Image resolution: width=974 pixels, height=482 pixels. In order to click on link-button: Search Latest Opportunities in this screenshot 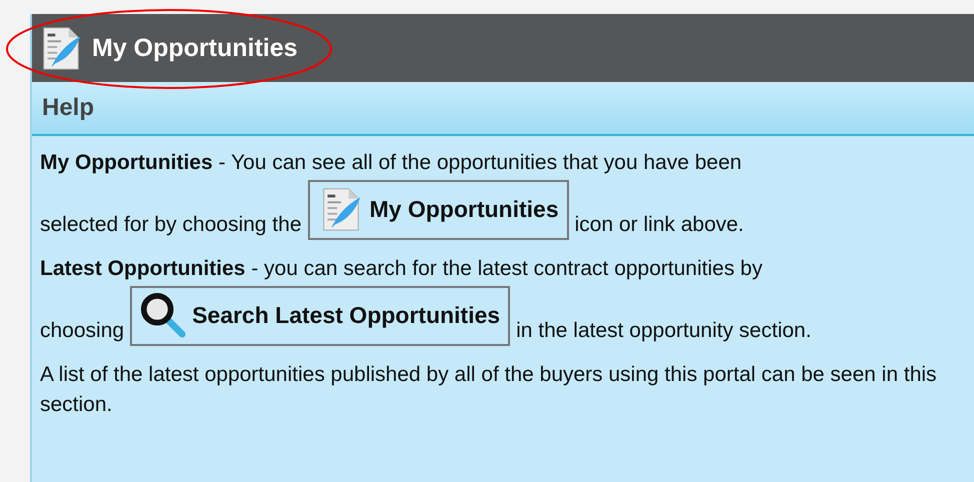, I will do `click(320, 316)`.